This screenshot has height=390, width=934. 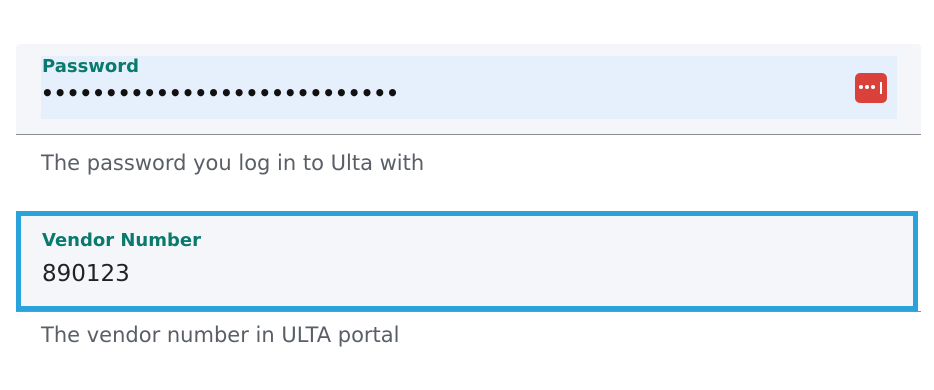 I want to click on password-label: Password, so click(x=91, y=66).